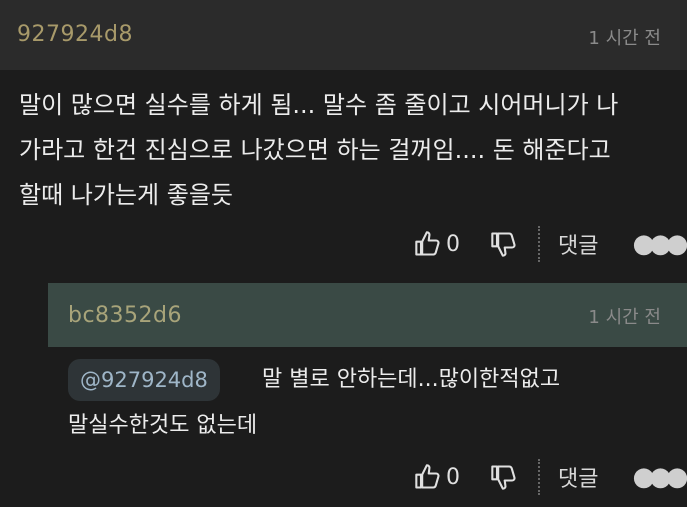 This screenshot has width=687, height=507. I want to click on reply-dislike-button, so click(504, 477).